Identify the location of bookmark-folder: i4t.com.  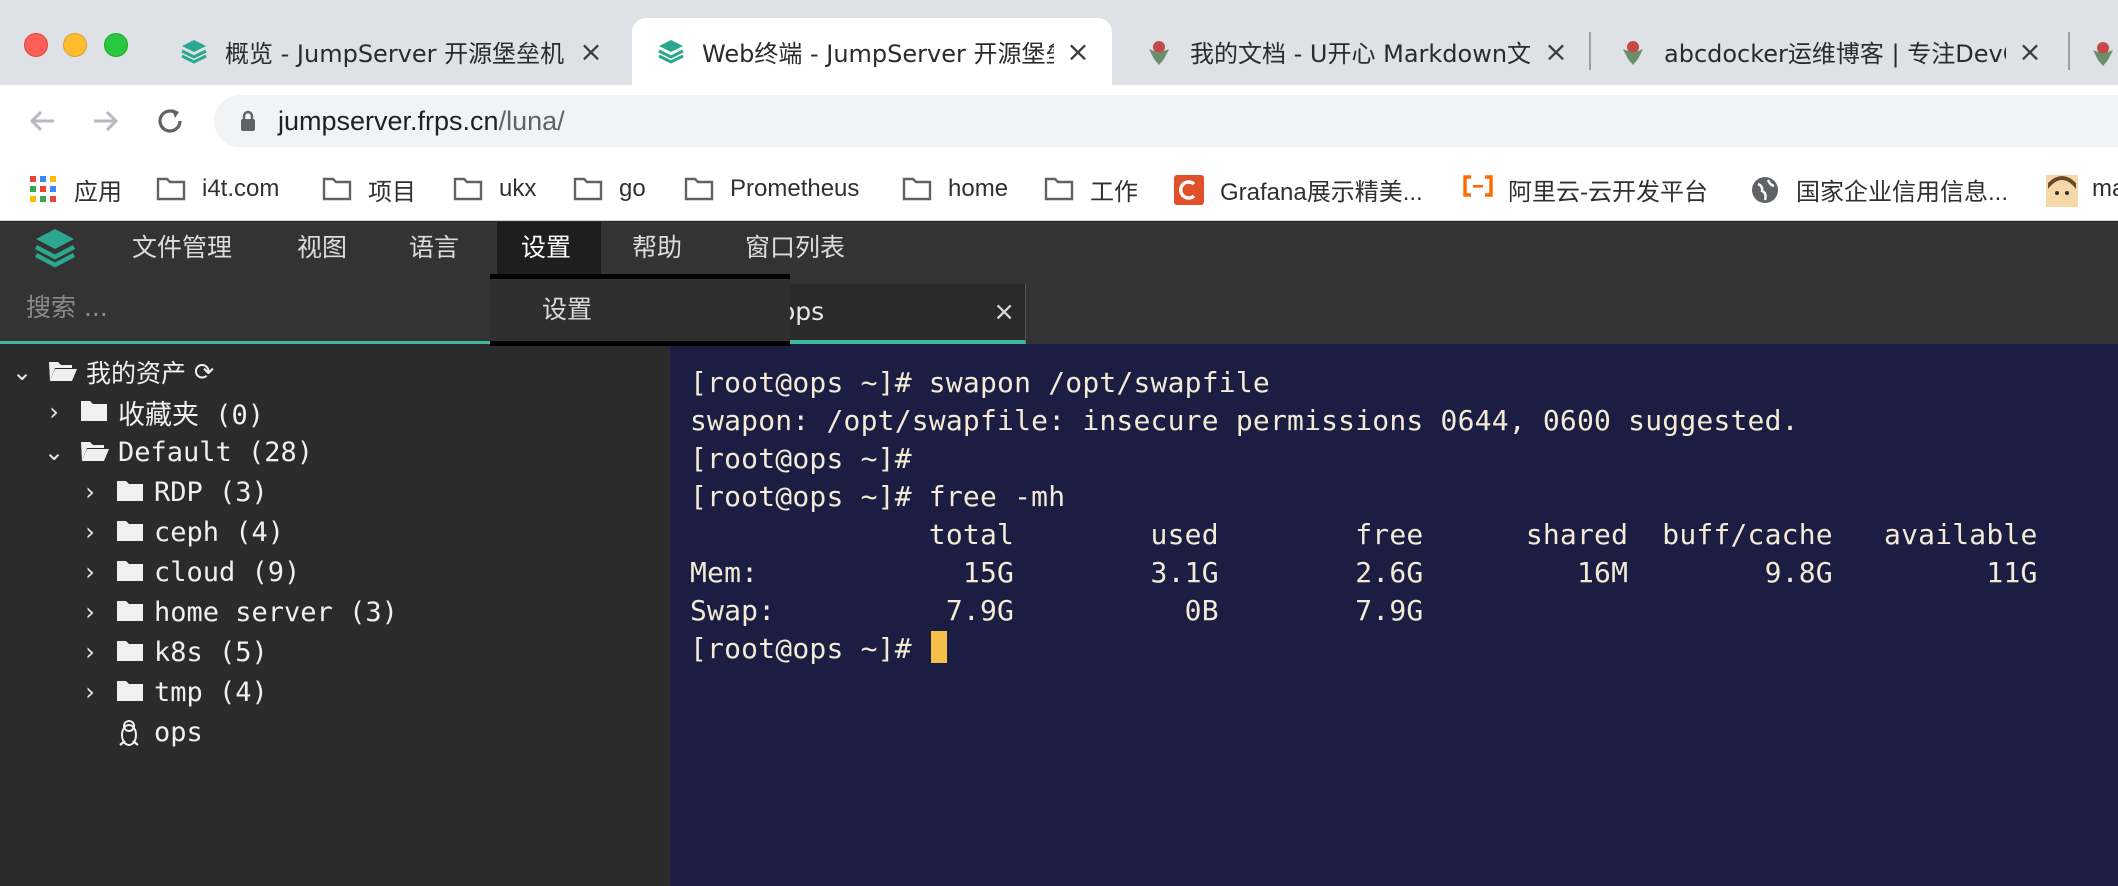
(217, 189).